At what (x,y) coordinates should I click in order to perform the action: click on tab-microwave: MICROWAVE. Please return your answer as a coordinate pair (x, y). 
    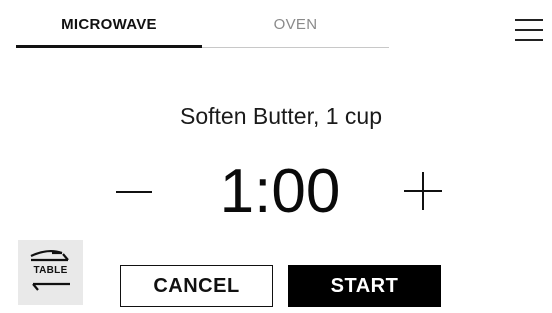
    Looking at the image, I should click on (109, 24).